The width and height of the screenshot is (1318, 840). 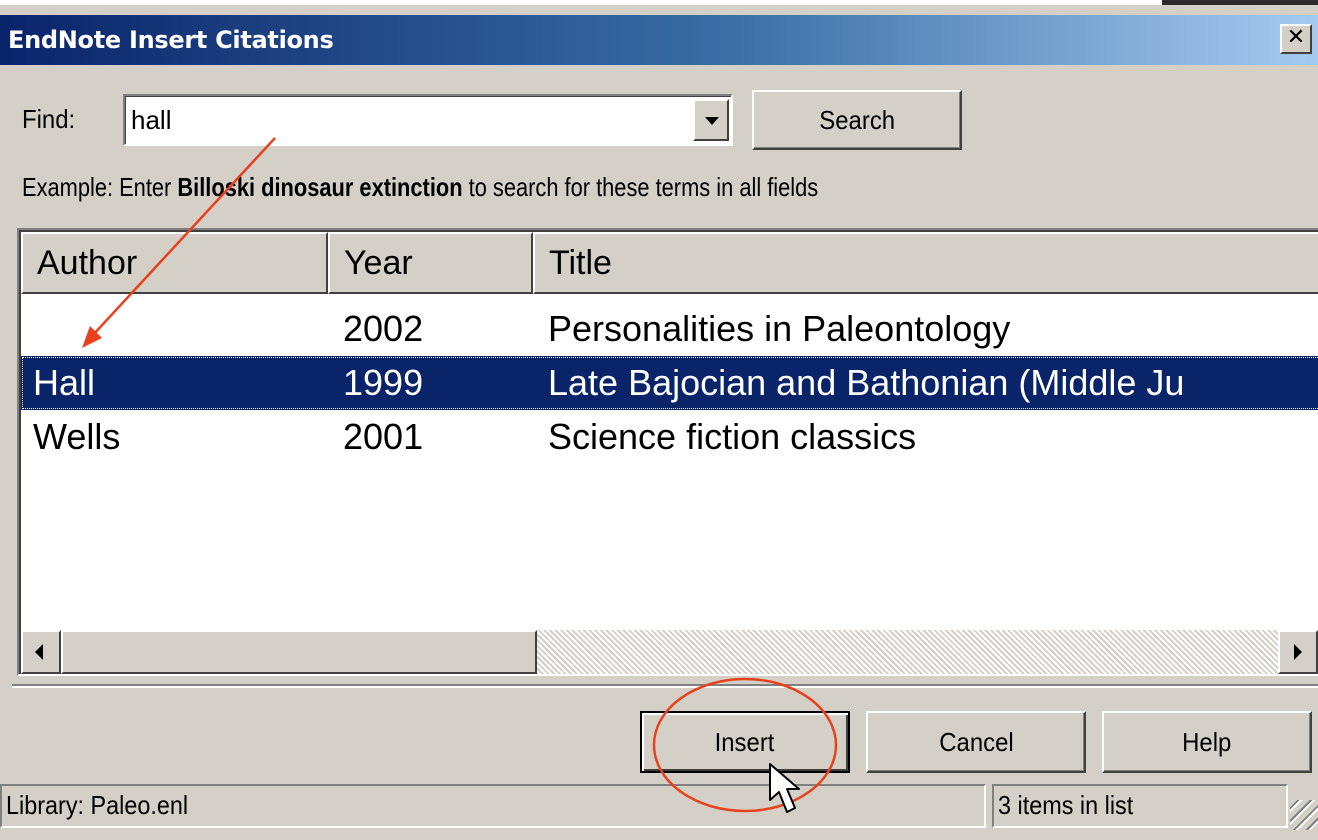 I want to click on find-input, so click(x=411, y=120).